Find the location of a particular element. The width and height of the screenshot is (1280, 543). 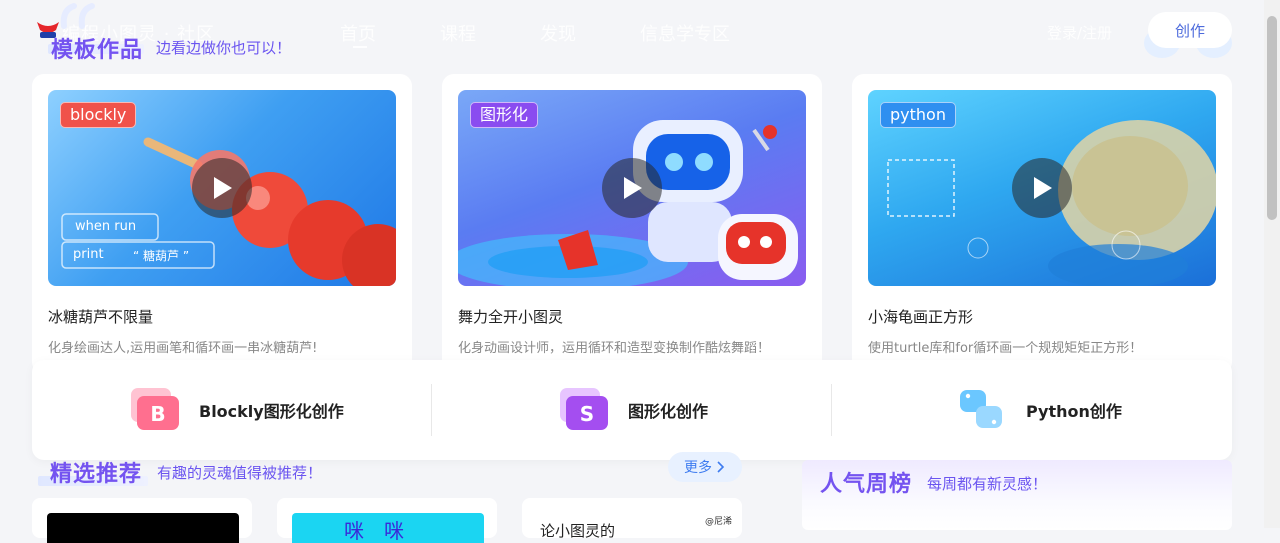

code-block-string: “ 糖葫芦 ” is located at coordinates (161, 256).